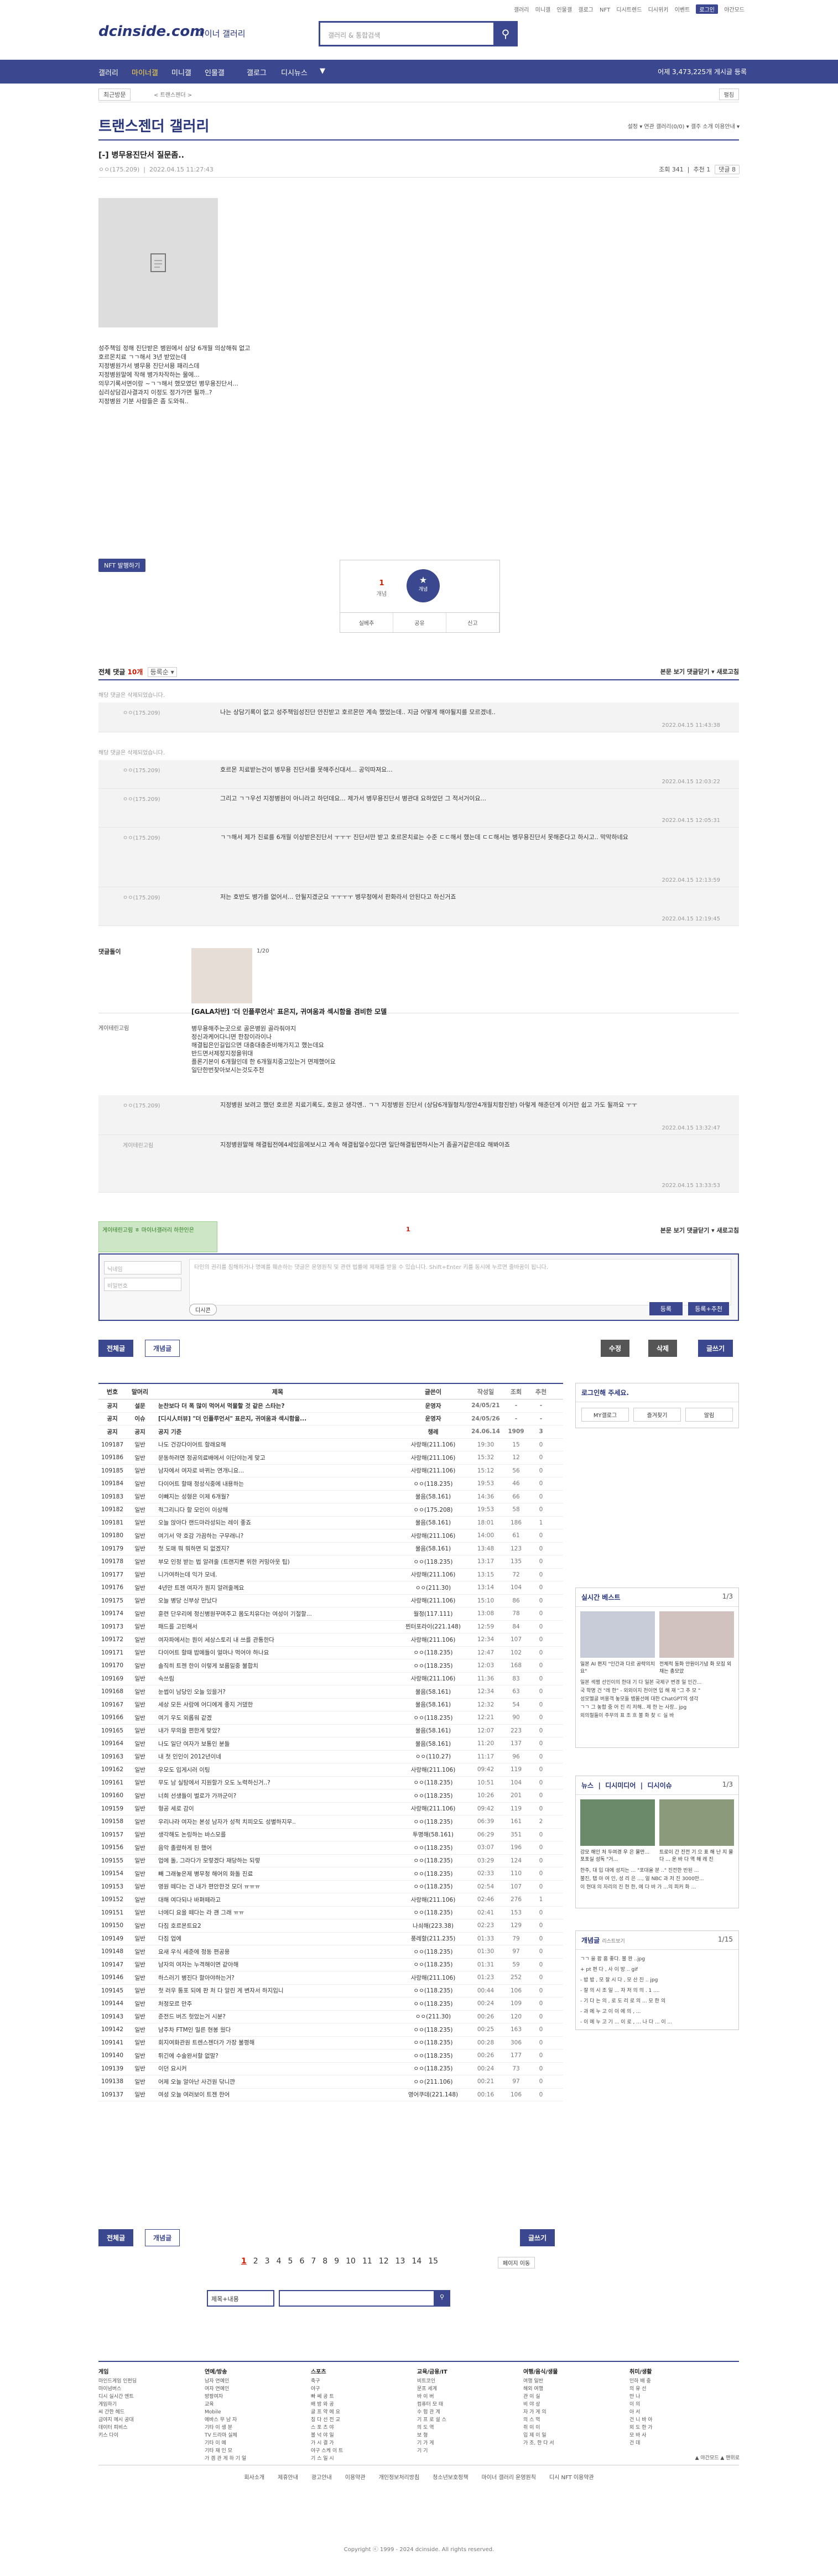 This screenshot has height=2576, width=838. I want to click on cell-제목: 남자의 여자는 누격해이면 같아해, so click(276, 1965).